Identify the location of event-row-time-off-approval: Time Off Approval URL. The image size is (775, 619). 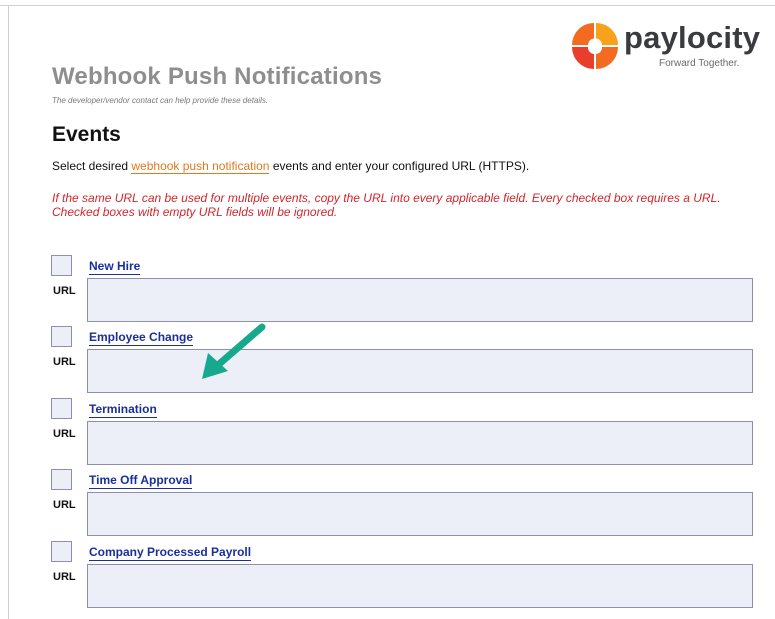
(387, 504).